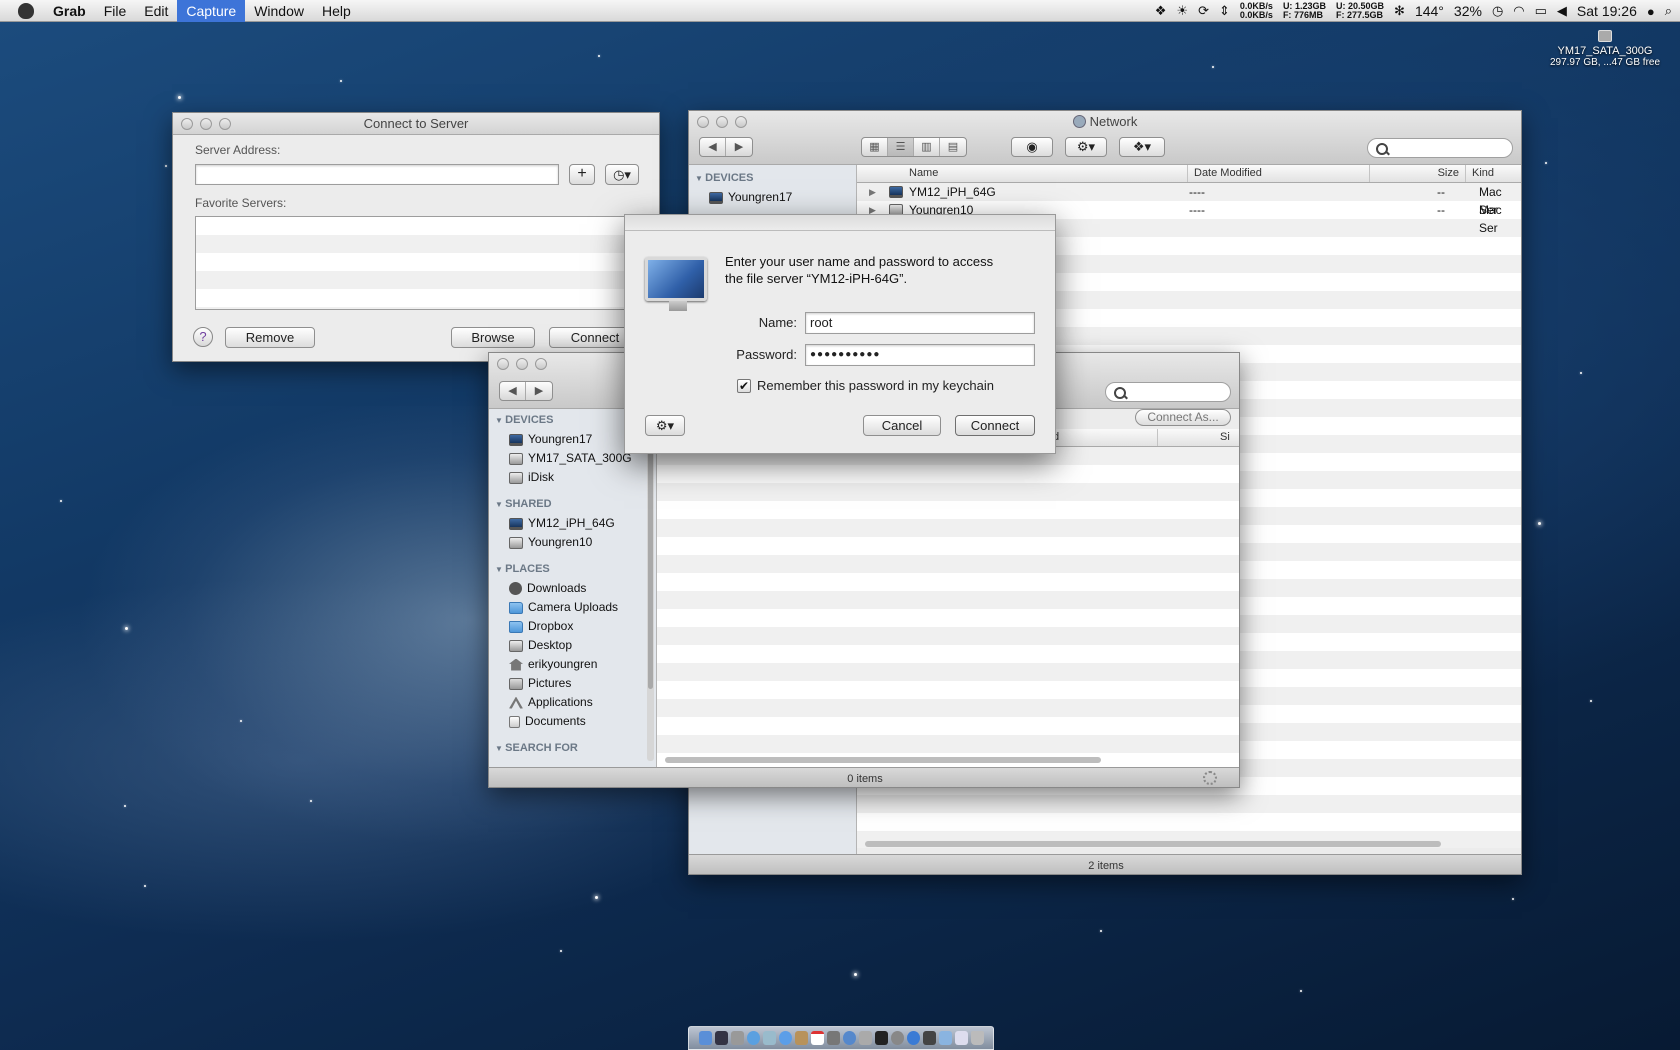 Image resolution: width=1680 pixels, height=1050 pixels. What do you see at coordinates (622, 174) in the screenshot?
I see `recent-servers-button: ◷▾` at bounding box center [622, 174].